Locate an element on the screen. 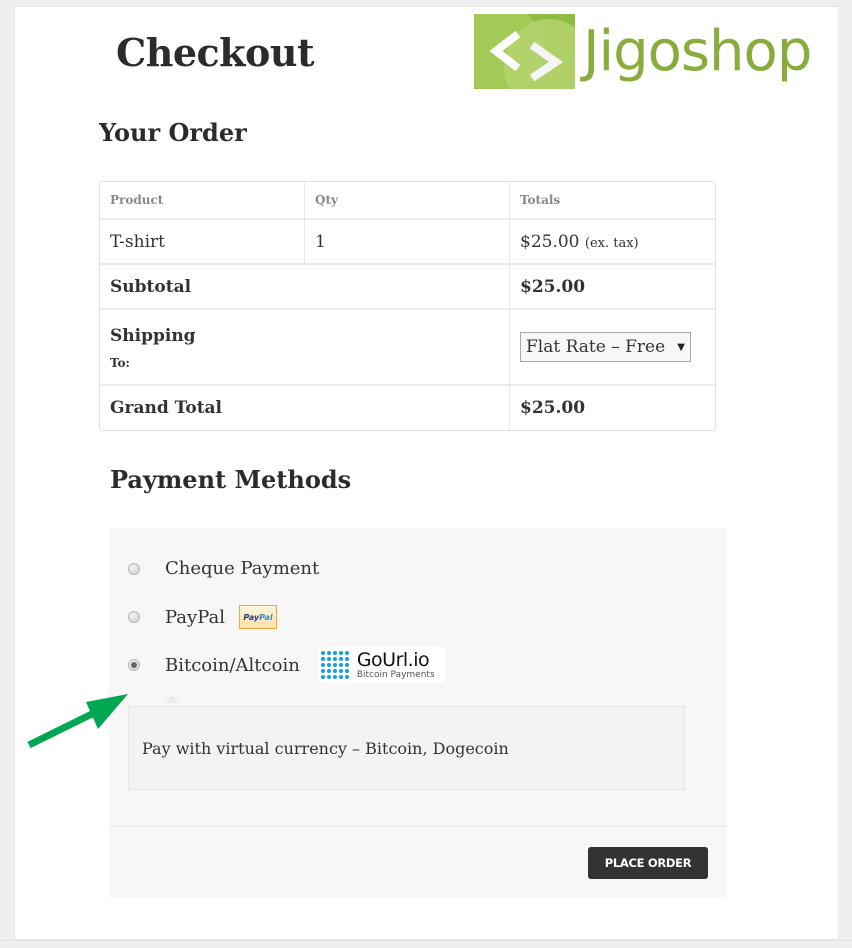 The image size is (852, 948). grand-total-label: Grand Total is located at coordinates (305, 408).